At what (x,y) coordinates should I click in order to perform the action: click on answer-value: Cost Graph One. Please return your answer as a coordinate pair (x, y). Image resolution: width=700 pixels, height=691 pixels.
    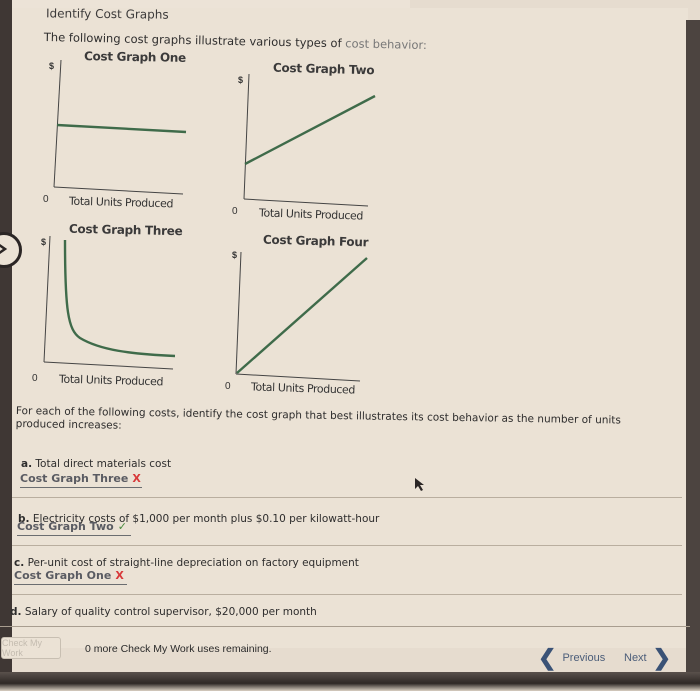
    Looking at the image, I should click on (63, 575).